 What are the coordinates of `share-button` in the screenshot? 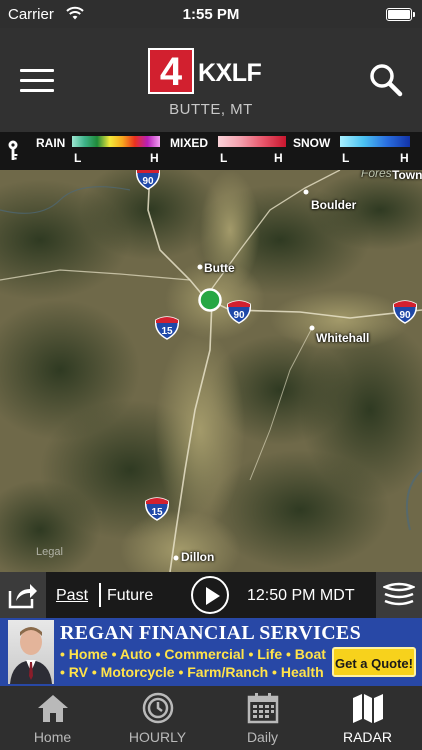 It's located at (23, 595).